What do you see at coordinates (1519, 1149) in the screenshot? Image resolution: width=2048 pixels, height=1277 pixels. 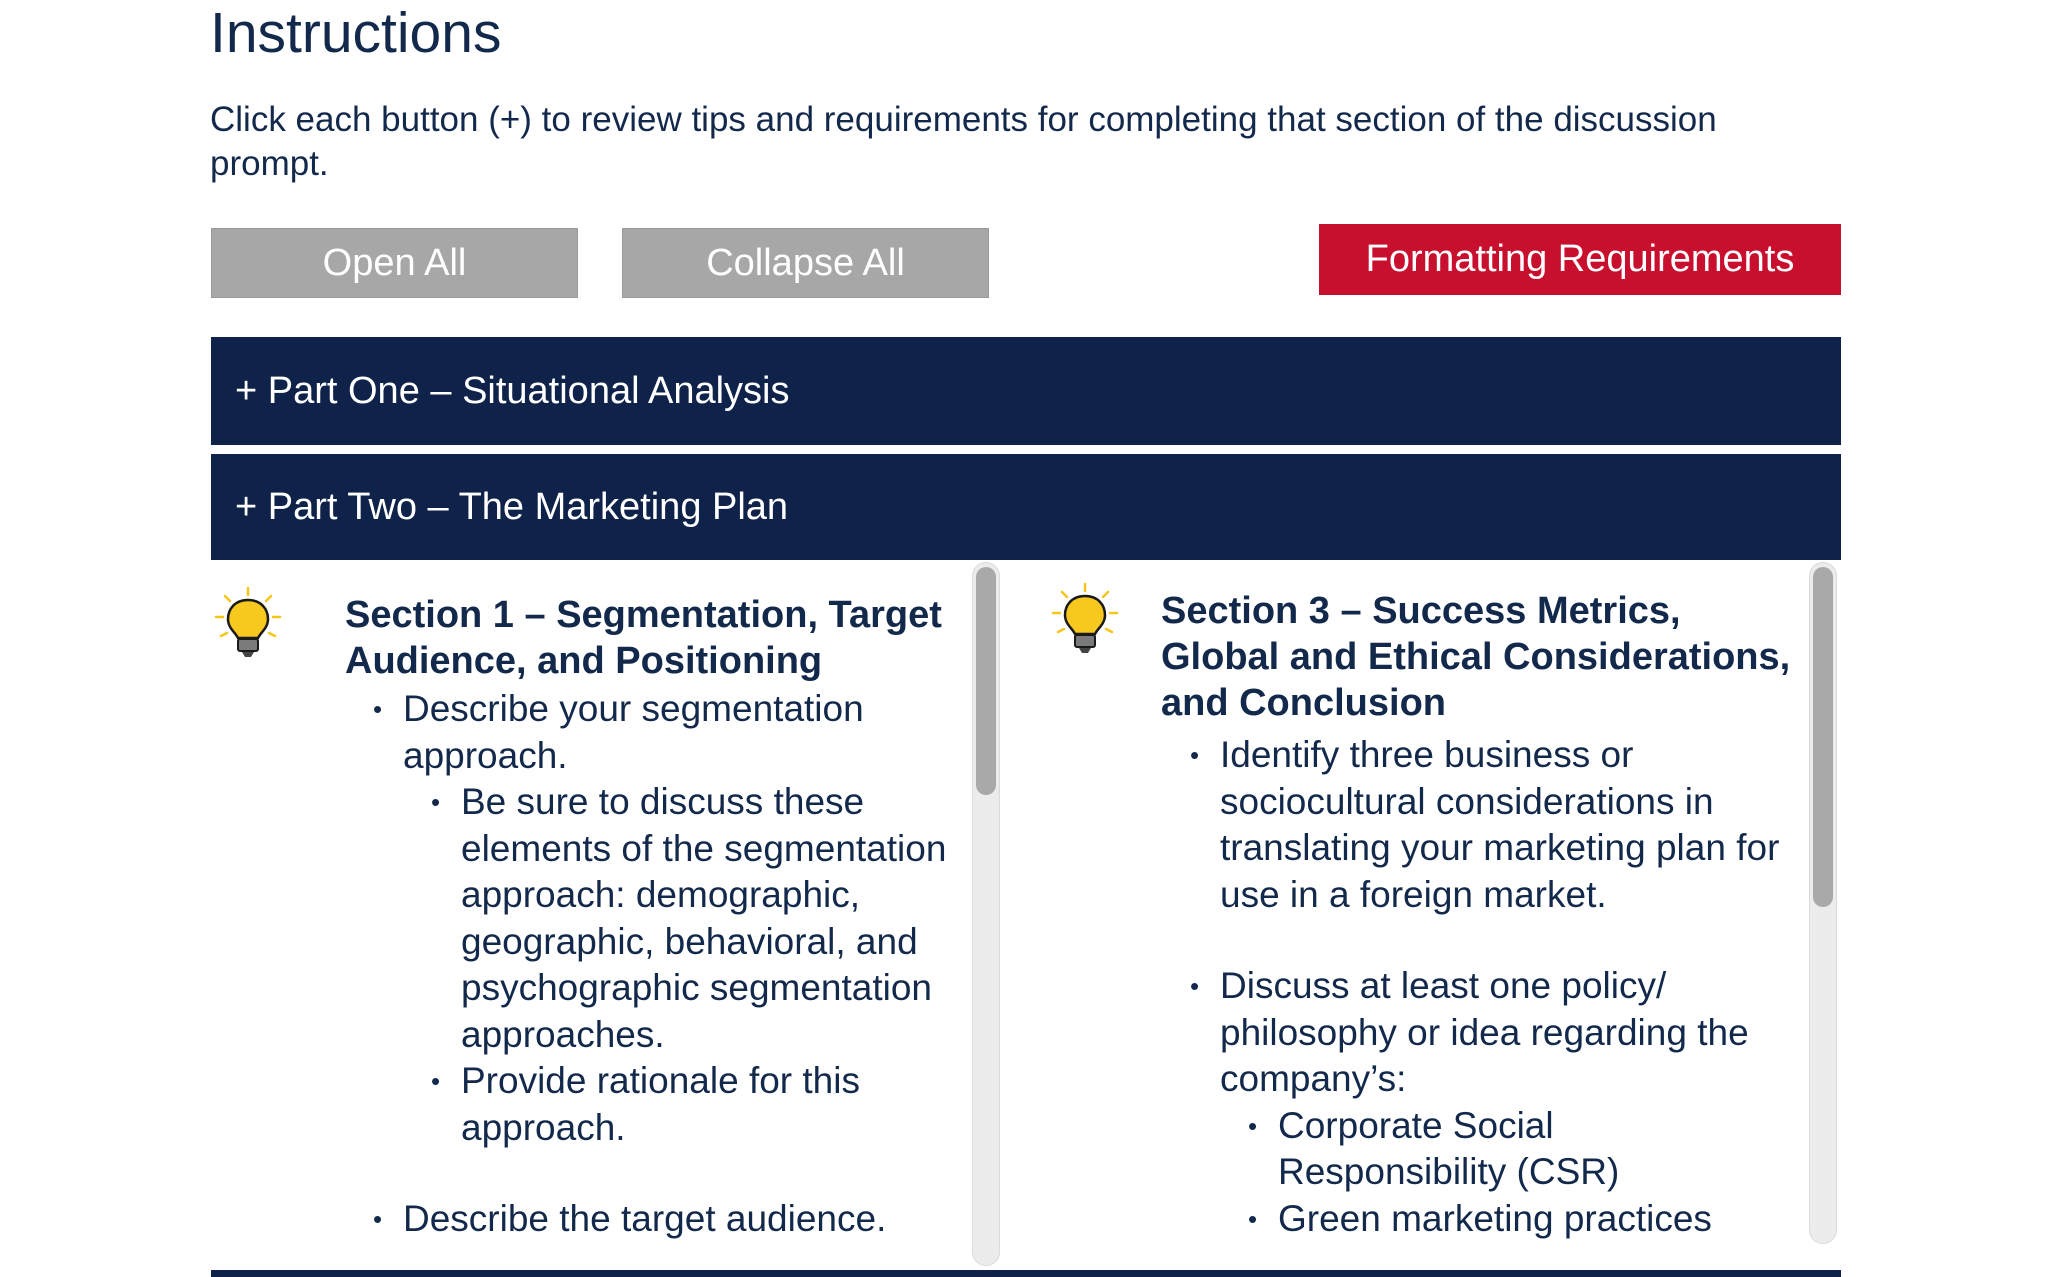 I see `list-item: Corporate Social Responsibility (CSR)` at bounding box center [1519, 1149].